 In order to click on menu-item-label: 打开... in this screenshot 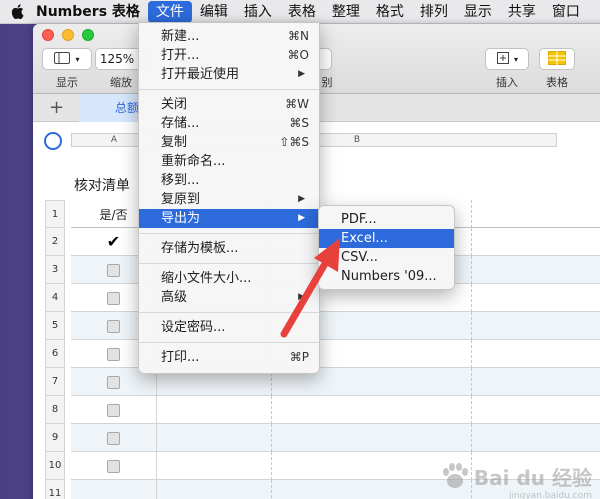, I will do `click(180, 55)`.